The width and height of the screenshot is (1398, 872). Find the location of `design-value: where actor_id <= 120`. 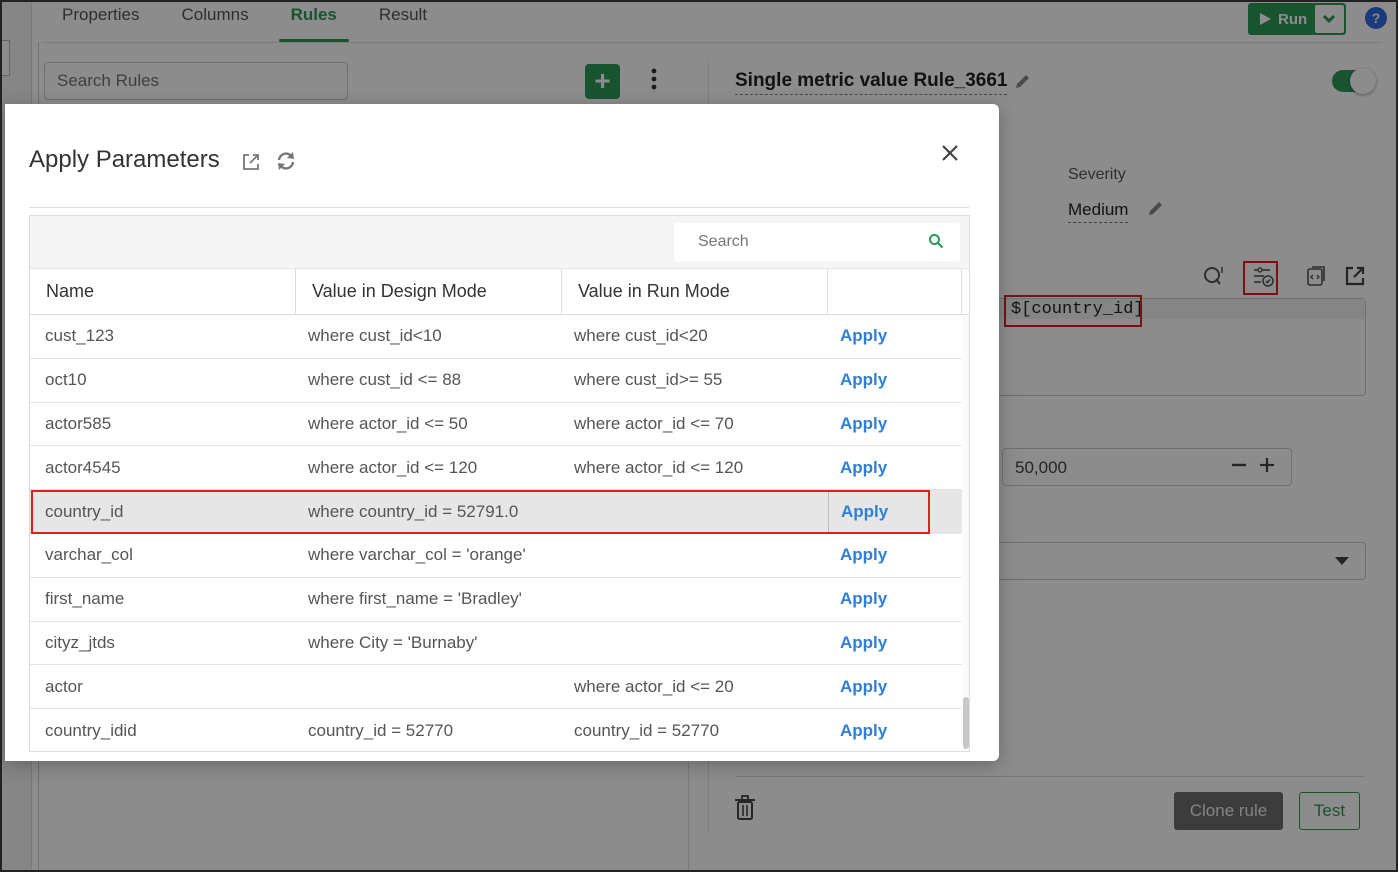

design-value: where actor_id <= 120 is located at coordinates (393, 467).